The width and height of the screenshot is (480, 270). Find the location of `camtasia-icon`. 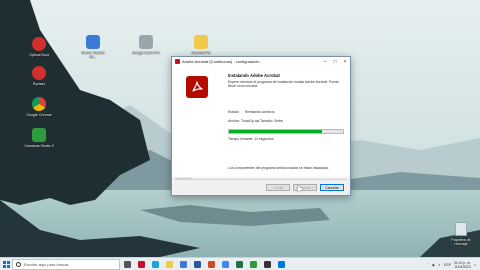

camtasia-icon is located at coordinates (39, 135).